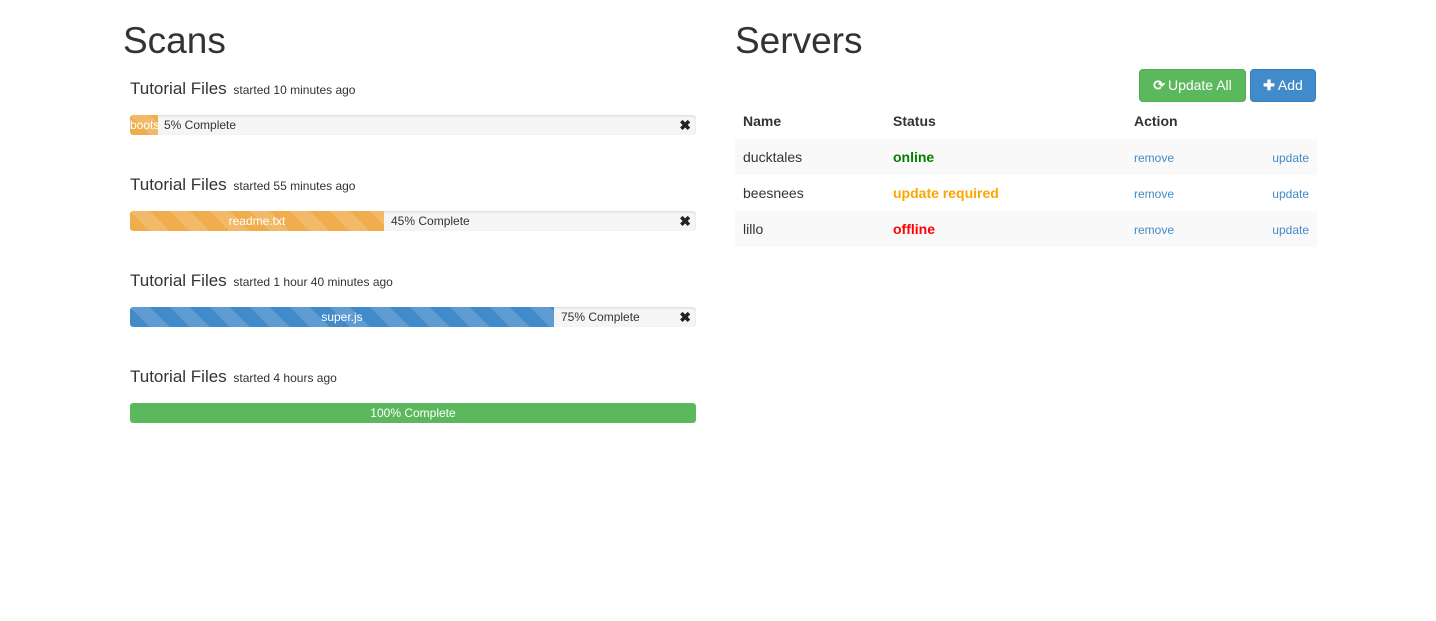 The width and height of the screenshot is (1436, 621). I want to click on table-row: ducktales online remove update, so click(1026, 157).